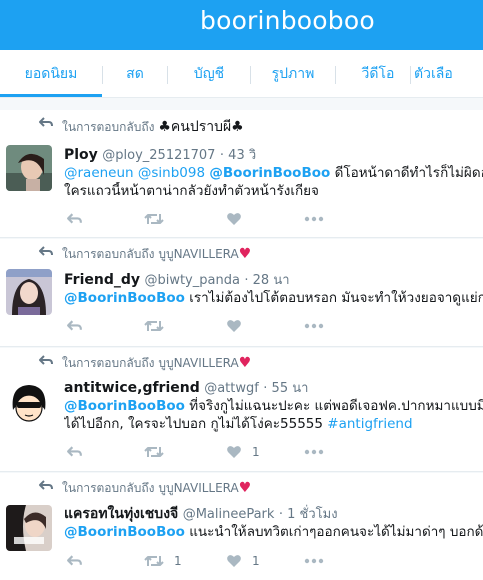 The width and height of the screenshot is (483, 580). I want to click on user-handle: @biwty_panda, so click(191, 280).